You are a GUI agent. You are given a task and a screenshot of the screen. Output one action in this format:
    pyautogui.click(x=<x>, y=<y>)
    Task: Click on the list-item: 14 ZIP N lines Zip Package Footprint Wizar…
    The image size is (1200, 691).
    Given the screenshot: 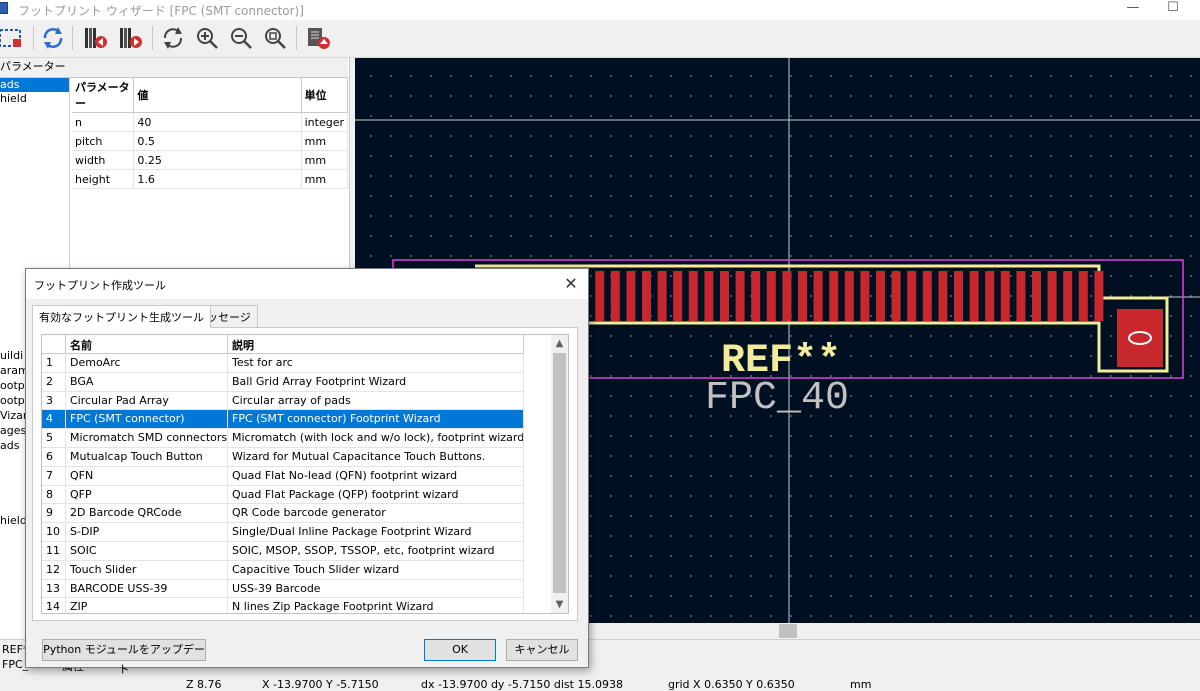 What is the action you would take?
    pyautogui.click(x=286, y=605)
    